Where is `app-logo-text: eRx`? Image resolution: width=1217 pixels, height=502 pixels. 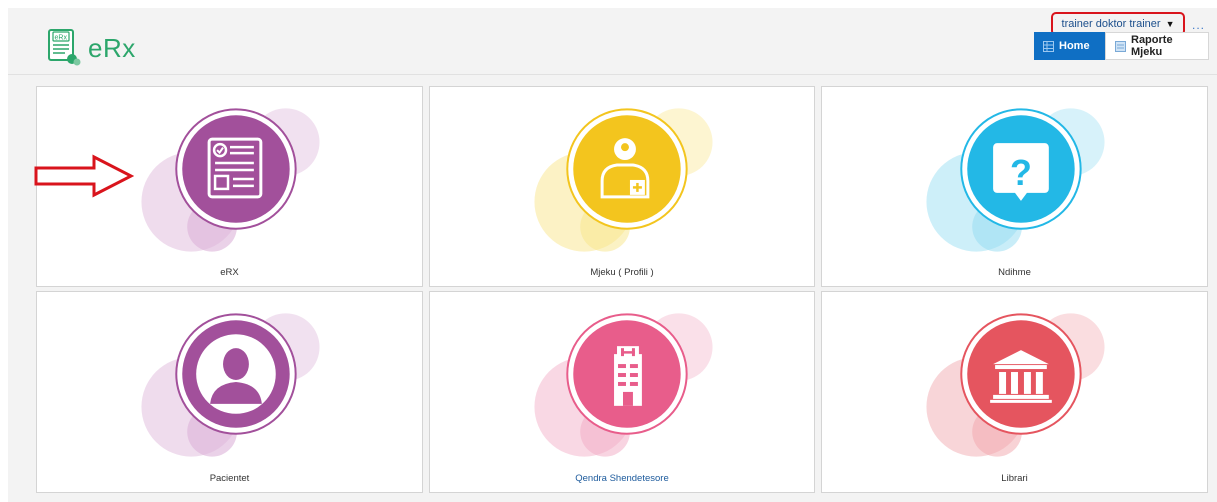
app-logo-text: eRx is located at coordinates (112, 47).